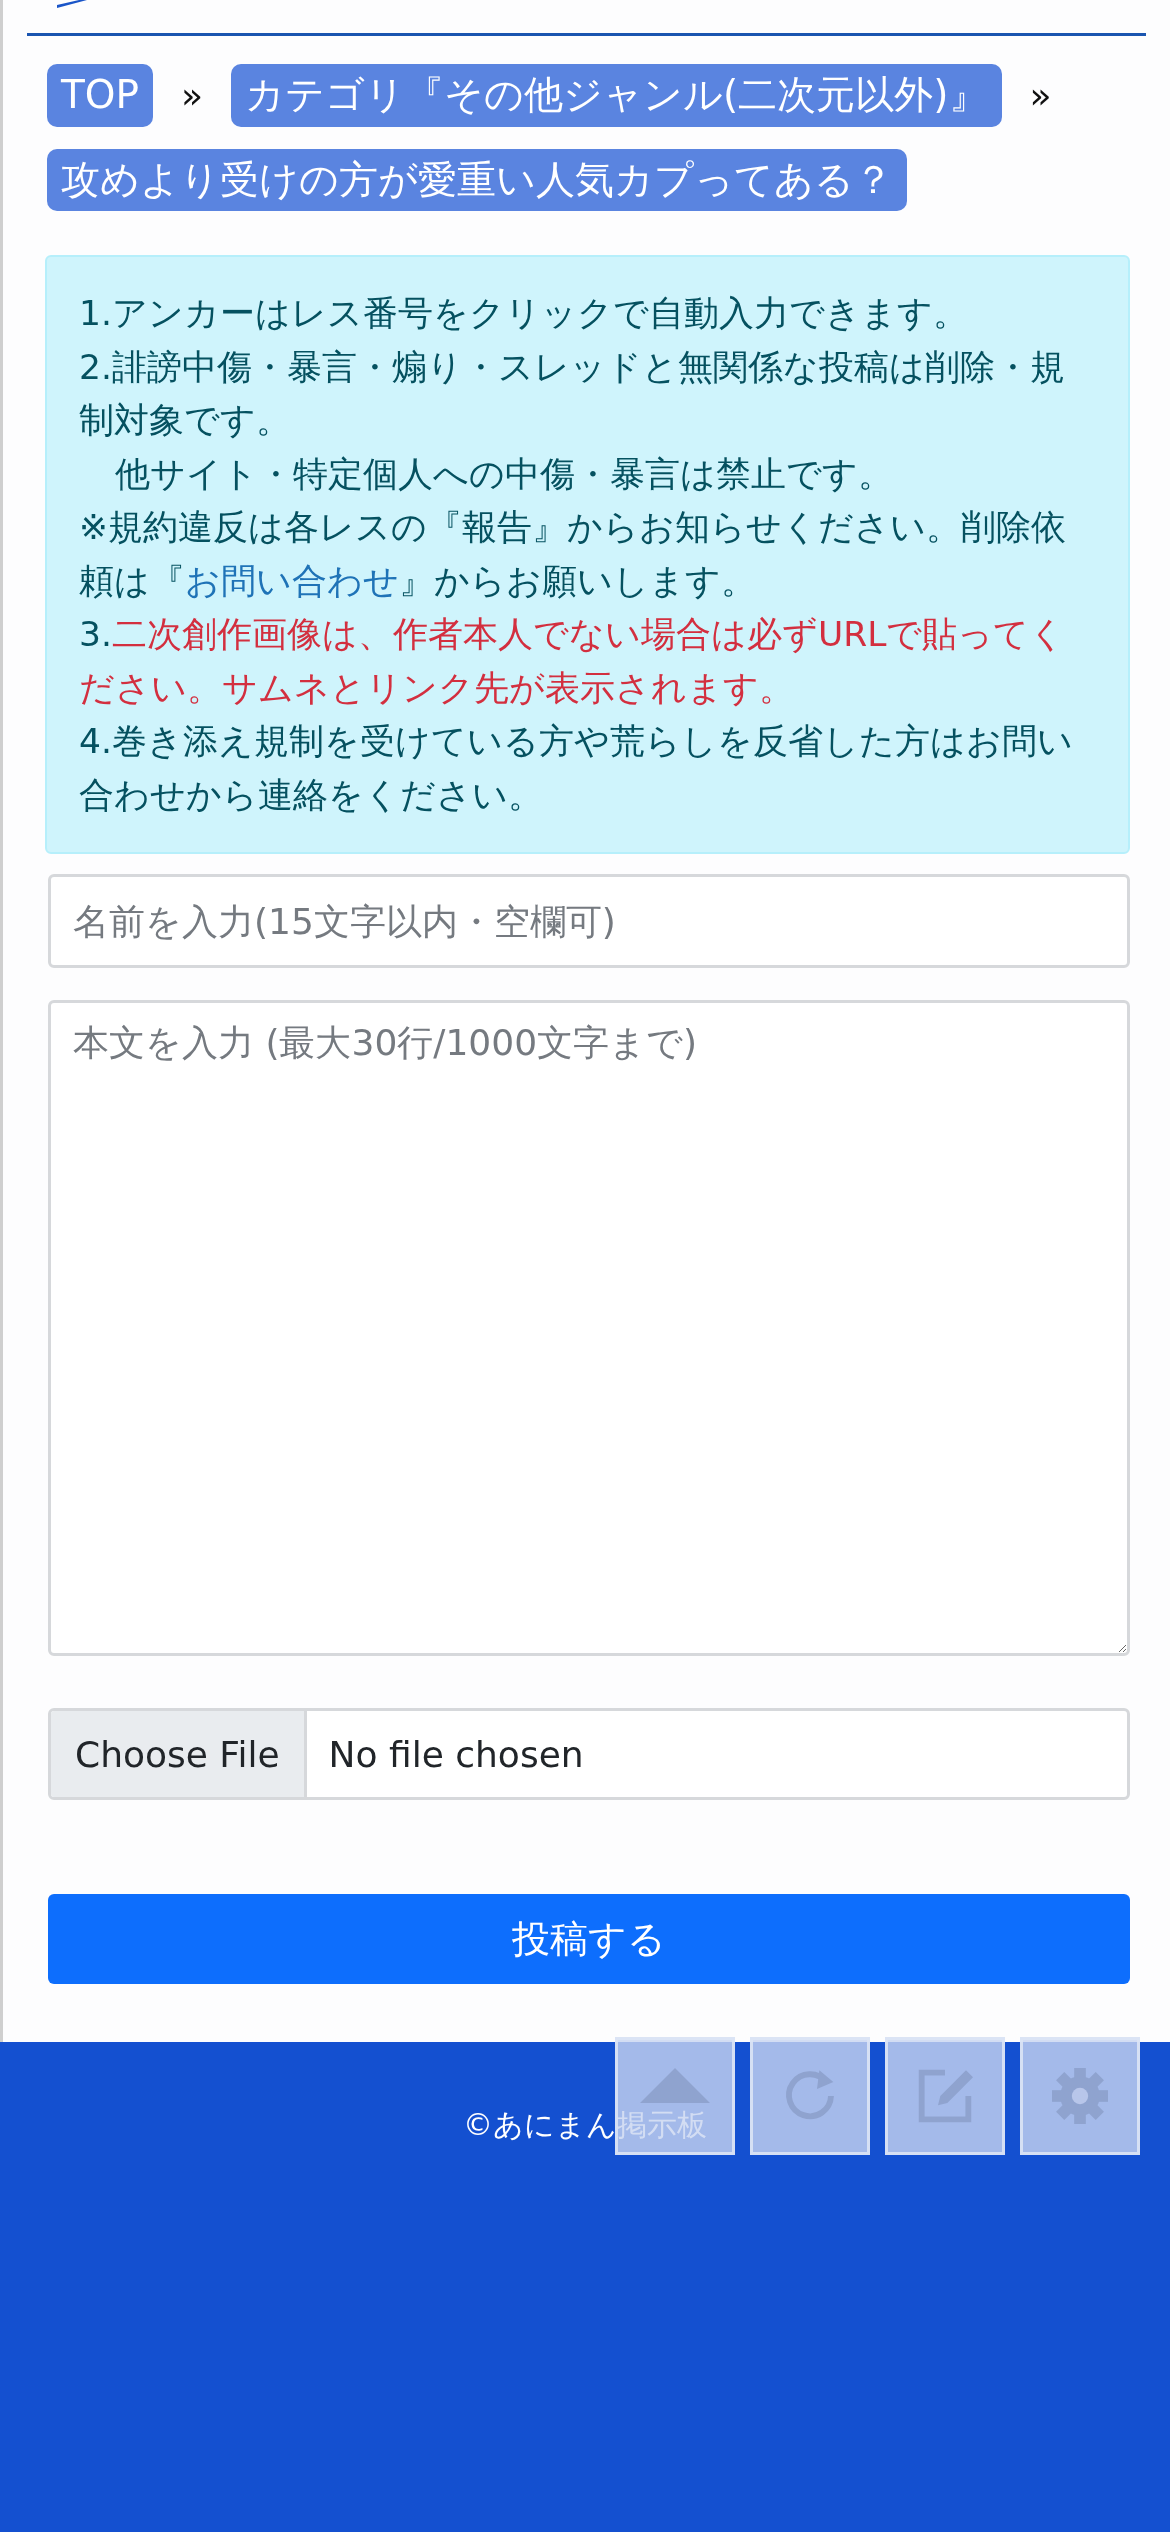 The image size is (1170, 2532). I want to click on breadcrumb-link: カテゴリ『その他ジャンル(二次元以外)』, so click(616, 95).